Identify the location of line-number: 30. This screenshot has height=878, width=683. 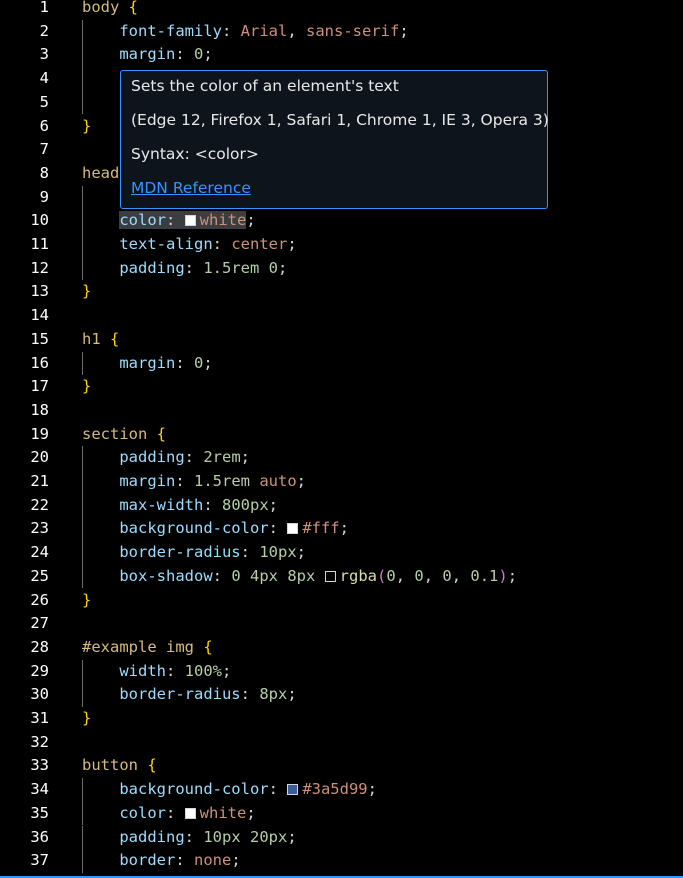
(39, 694).